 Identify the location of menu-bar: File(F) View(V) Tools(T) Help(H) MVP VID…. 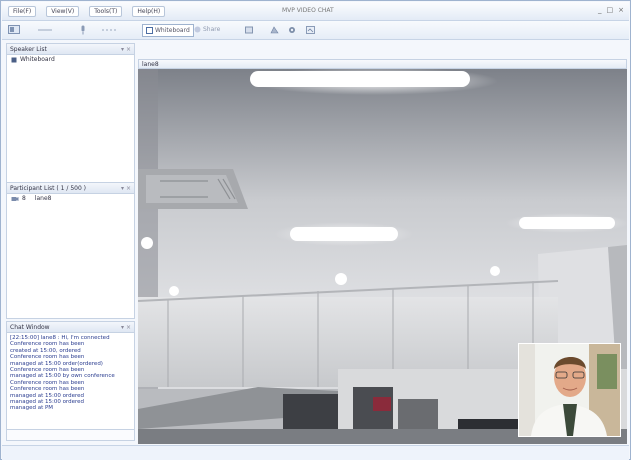
(315, 11).